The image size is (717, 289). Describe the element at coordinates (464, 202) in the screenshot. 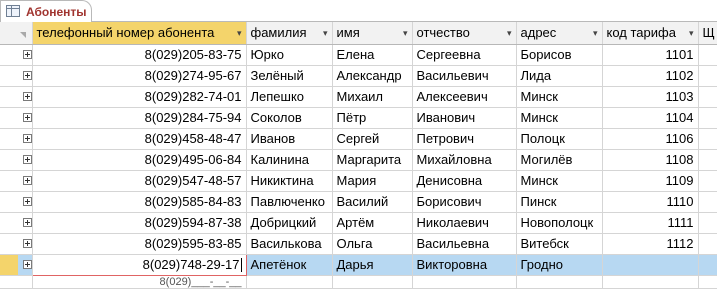

I see `cell-patronymic: Борисович` at that location.